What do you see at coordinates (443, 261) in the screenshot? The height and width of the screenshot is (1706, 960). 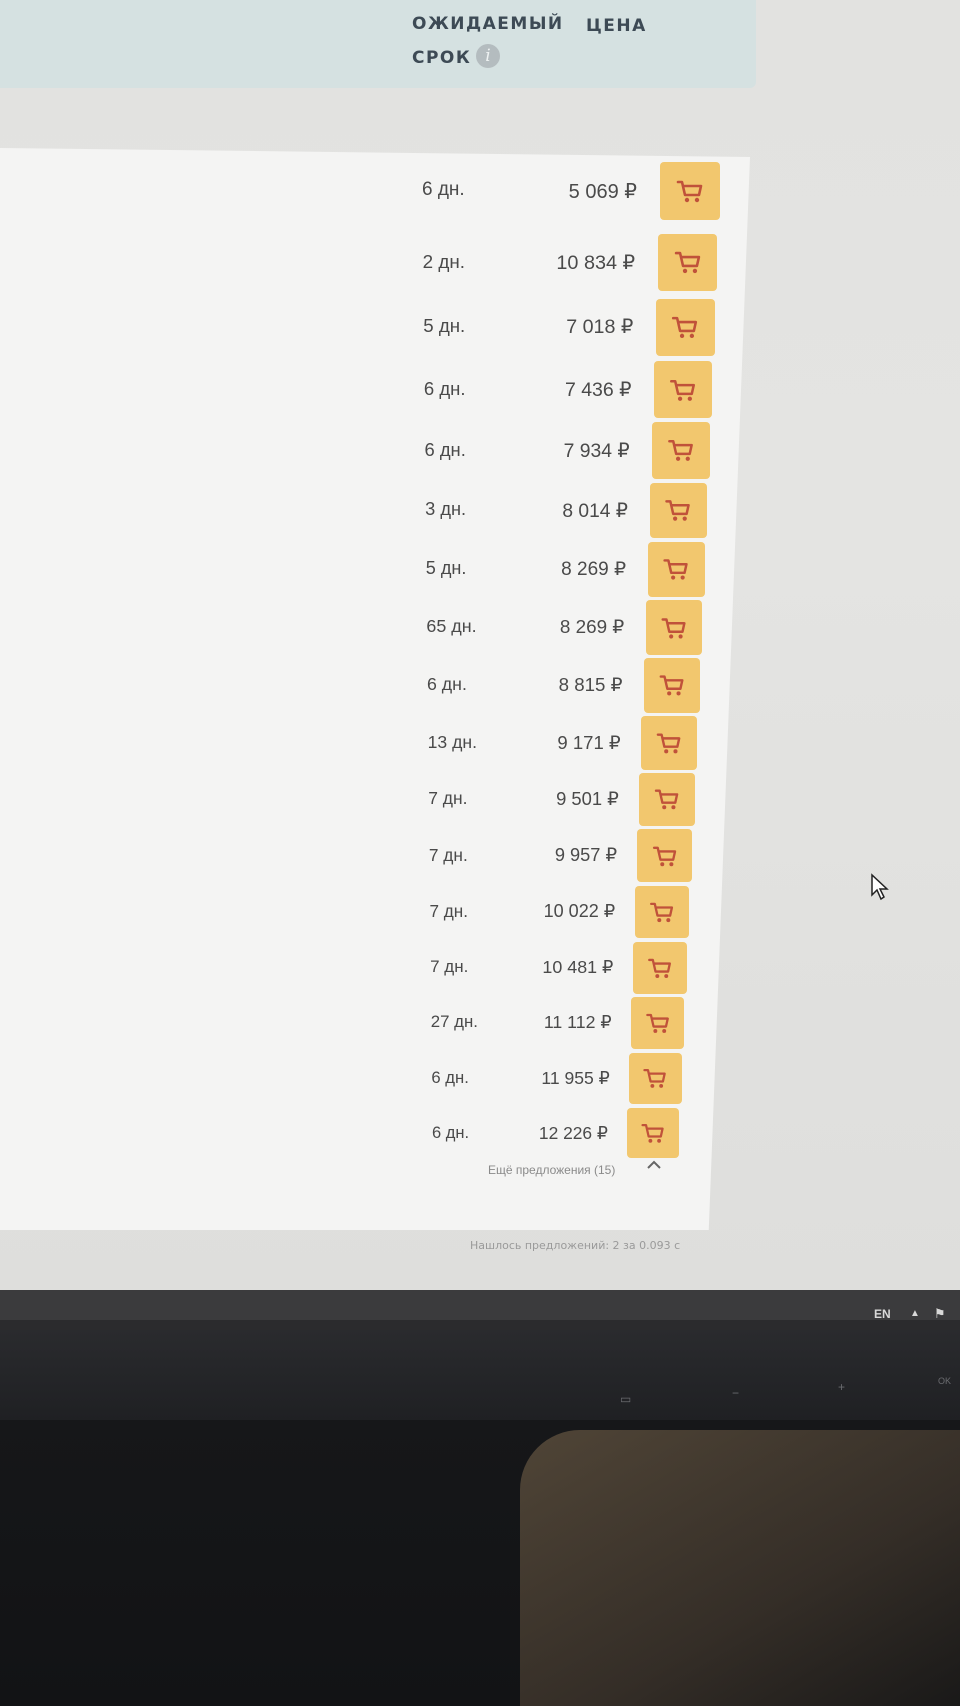 I see `offer-delivery-days: 2 дн.` at bounding box center [443, 261].